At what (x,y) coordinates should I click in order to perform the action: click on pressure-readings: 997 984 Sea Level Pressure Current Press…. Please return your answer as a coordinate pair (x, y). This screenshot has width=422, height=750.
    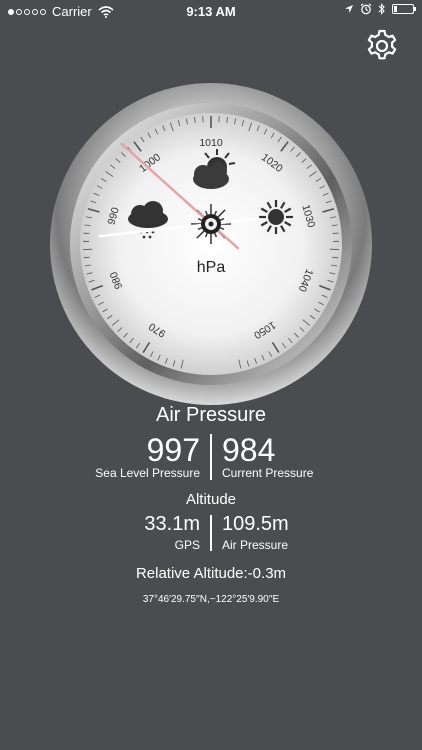
    Looking at the image, I should click on (211, 458).